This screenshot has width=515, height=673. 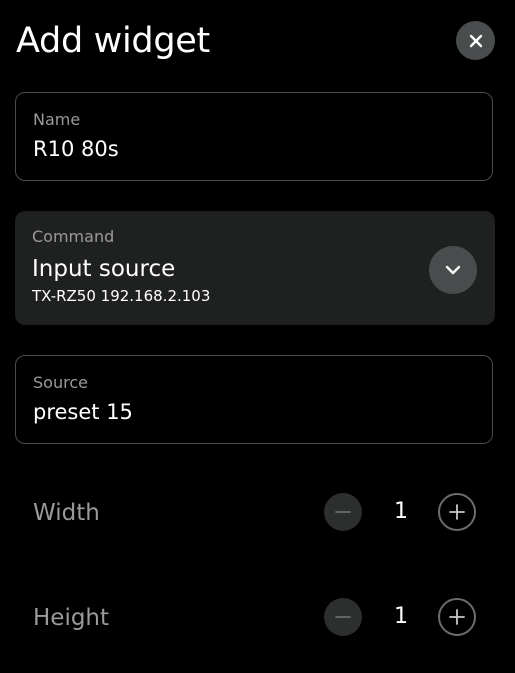 What do you see at coordinates (76, 149) in the screenshot?
I see `name-input: R10 80s` at bounding box center [76, 149].